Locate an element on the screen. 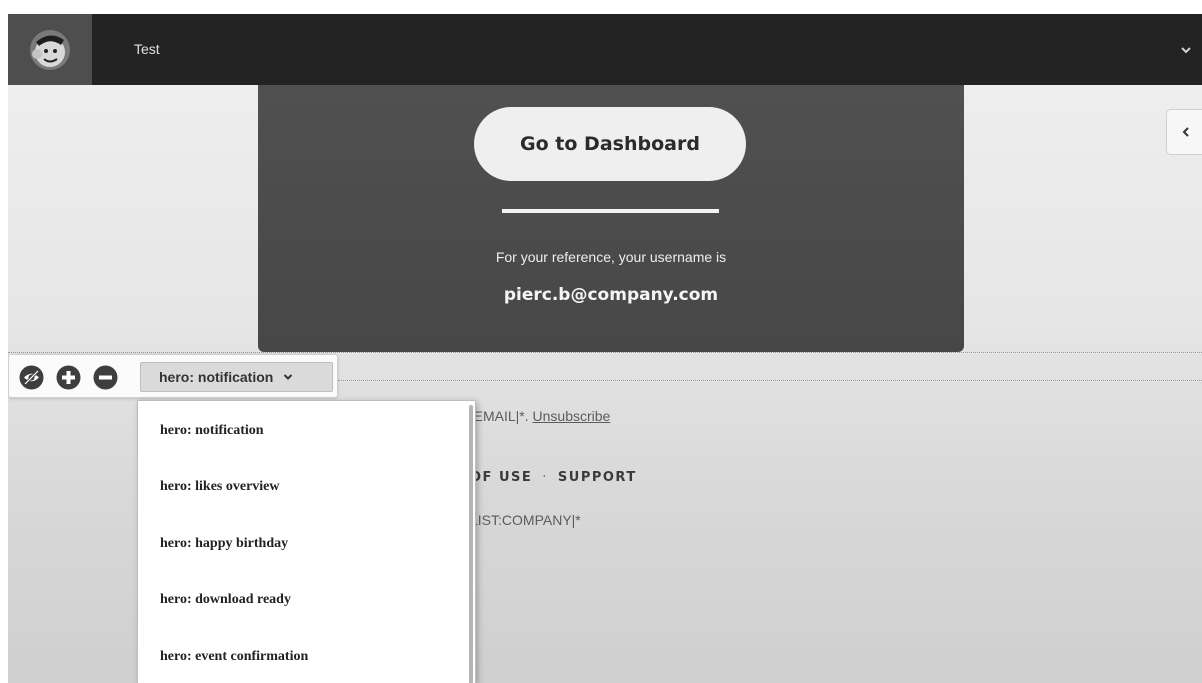 This screenshot has width=1202, height=683. section-toolbar: hero: notification is located at coordinates (173, 376).